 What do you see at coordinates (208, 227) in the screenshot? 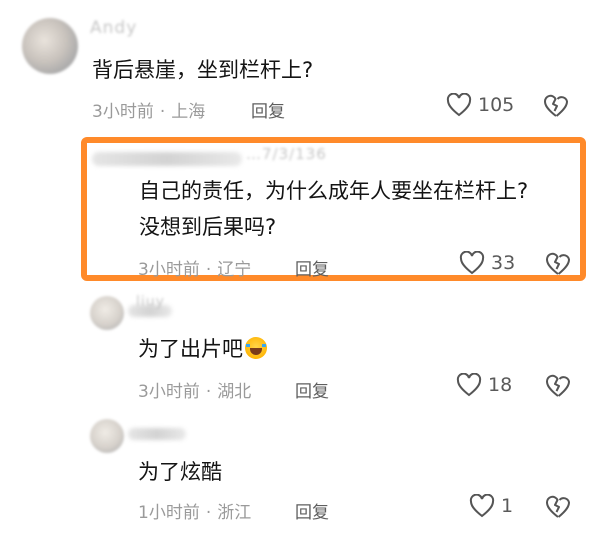
I see `comment-text-line: 没想到后果吗?` at bounding box center [208, 227].